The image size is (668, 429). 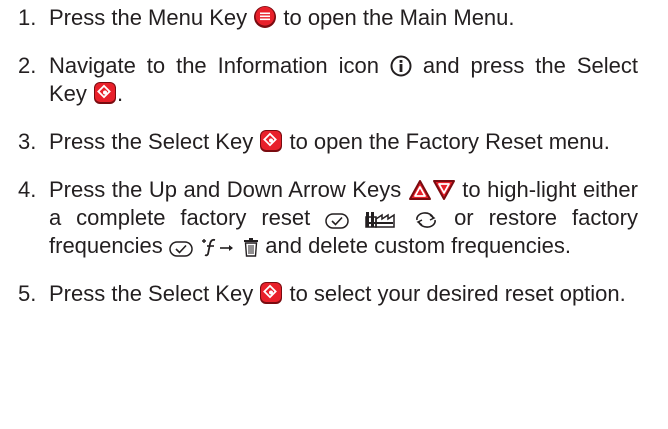 What do you see at coordinates (401, 66) in the screenshot?
I see `information-icon` at bounding box center [401, 66].